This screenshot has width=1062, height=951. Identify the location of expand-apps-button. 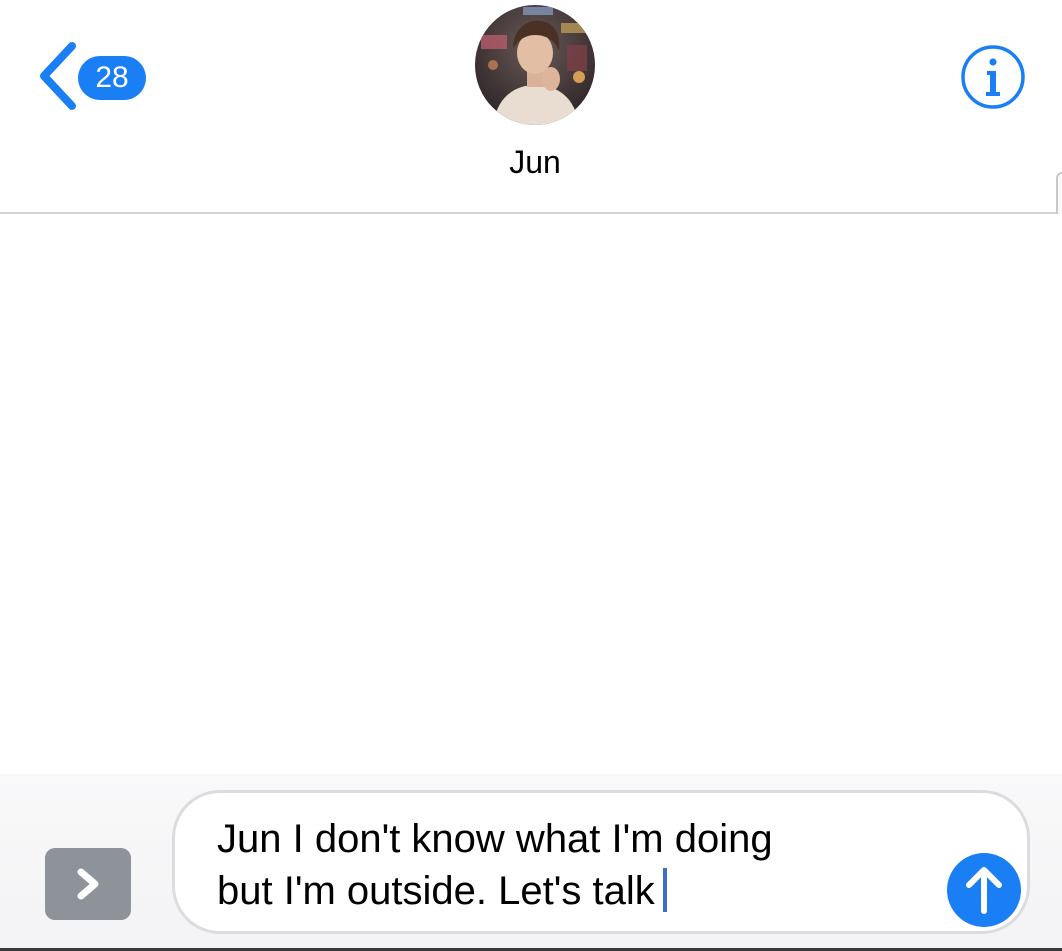
(88, 884).